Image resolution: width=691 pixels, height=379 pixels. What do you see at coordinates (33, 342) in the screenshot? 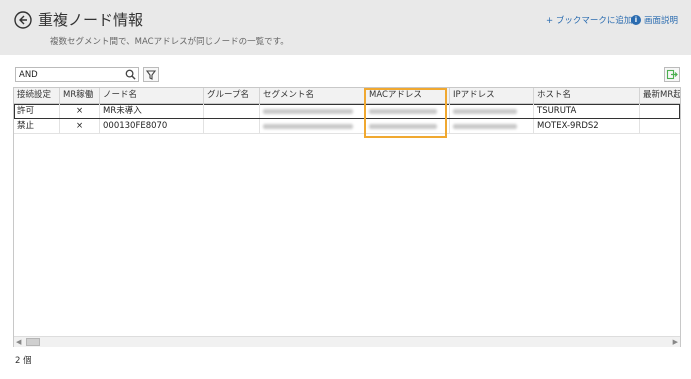
I see `scrollbar-thumb` at bounding box center [33, 342].